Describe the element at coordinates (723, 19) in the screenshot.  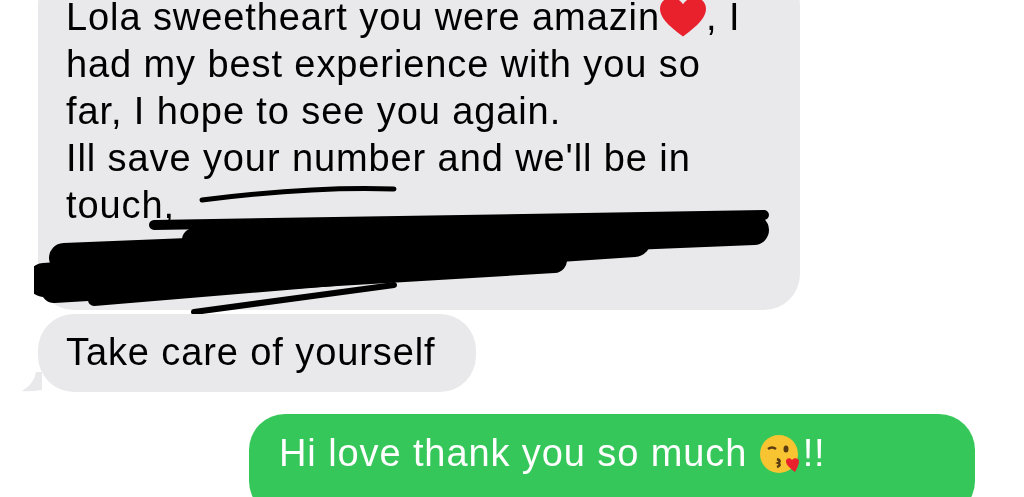
I see `message-text: , I` at that location.